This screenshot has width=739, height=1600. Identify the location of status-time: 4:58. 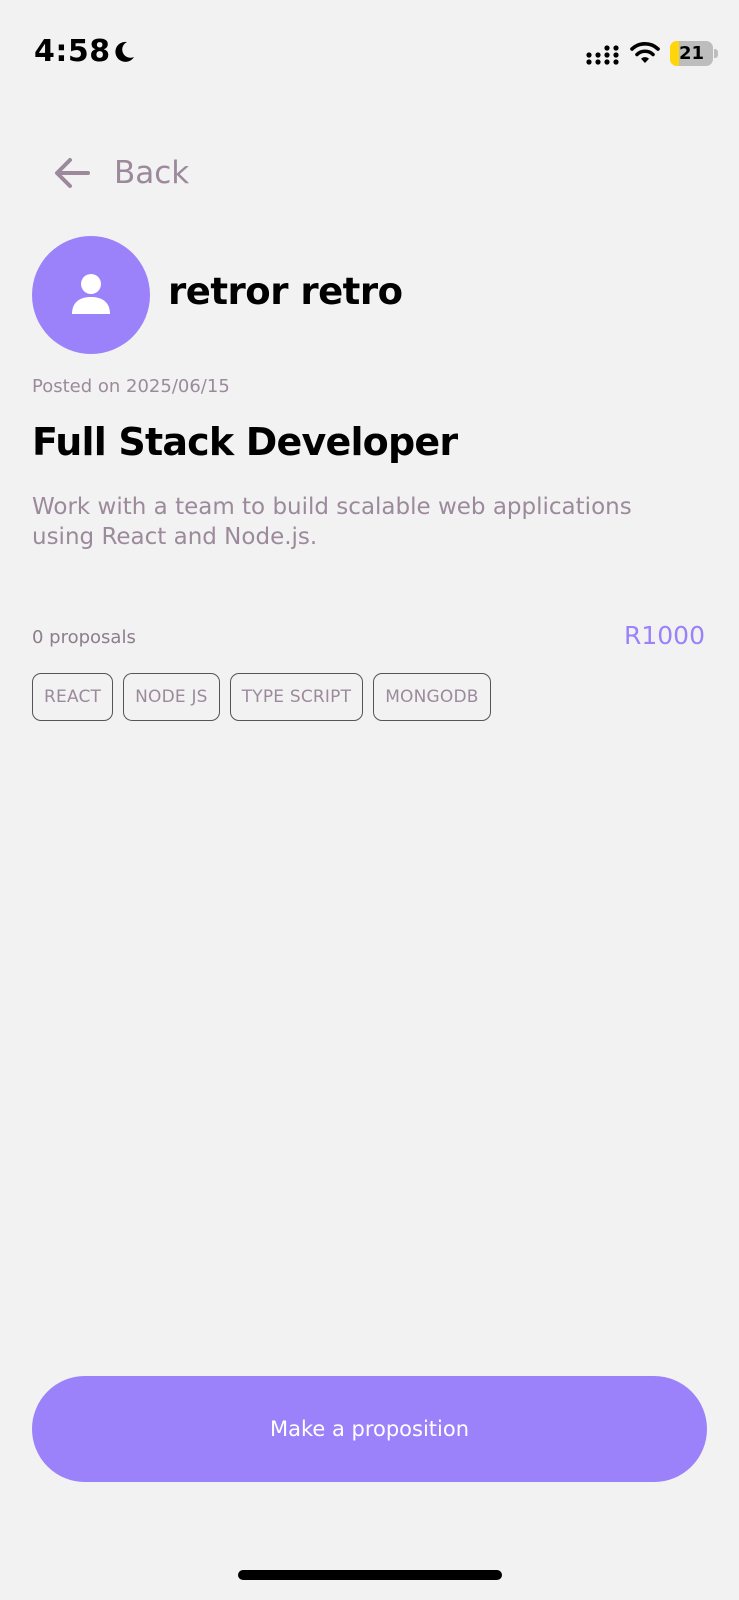
(72, 51).